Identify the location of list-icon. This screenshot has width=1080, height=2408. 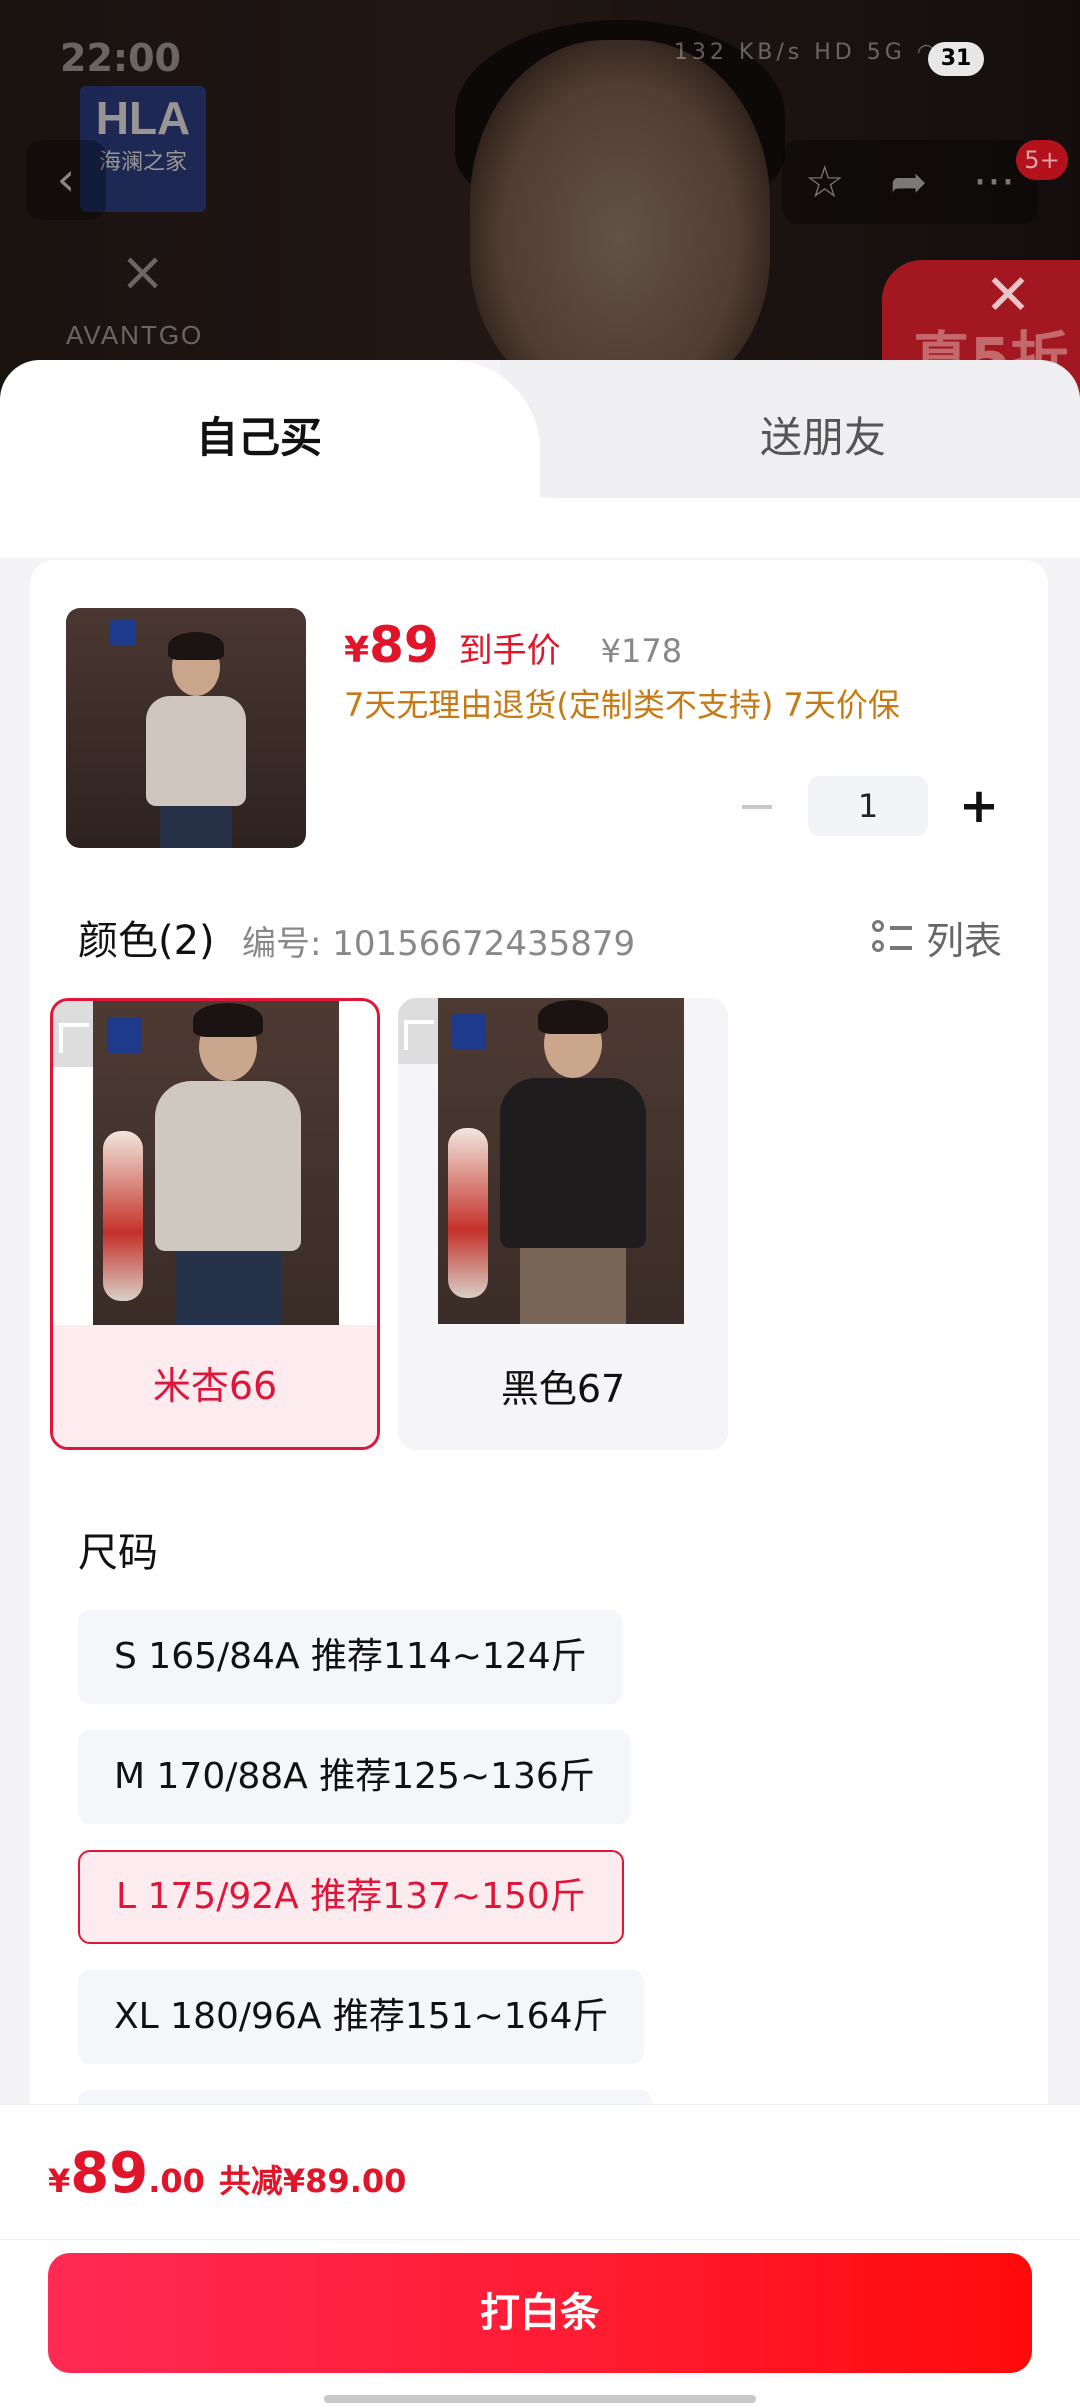
(891, 938).